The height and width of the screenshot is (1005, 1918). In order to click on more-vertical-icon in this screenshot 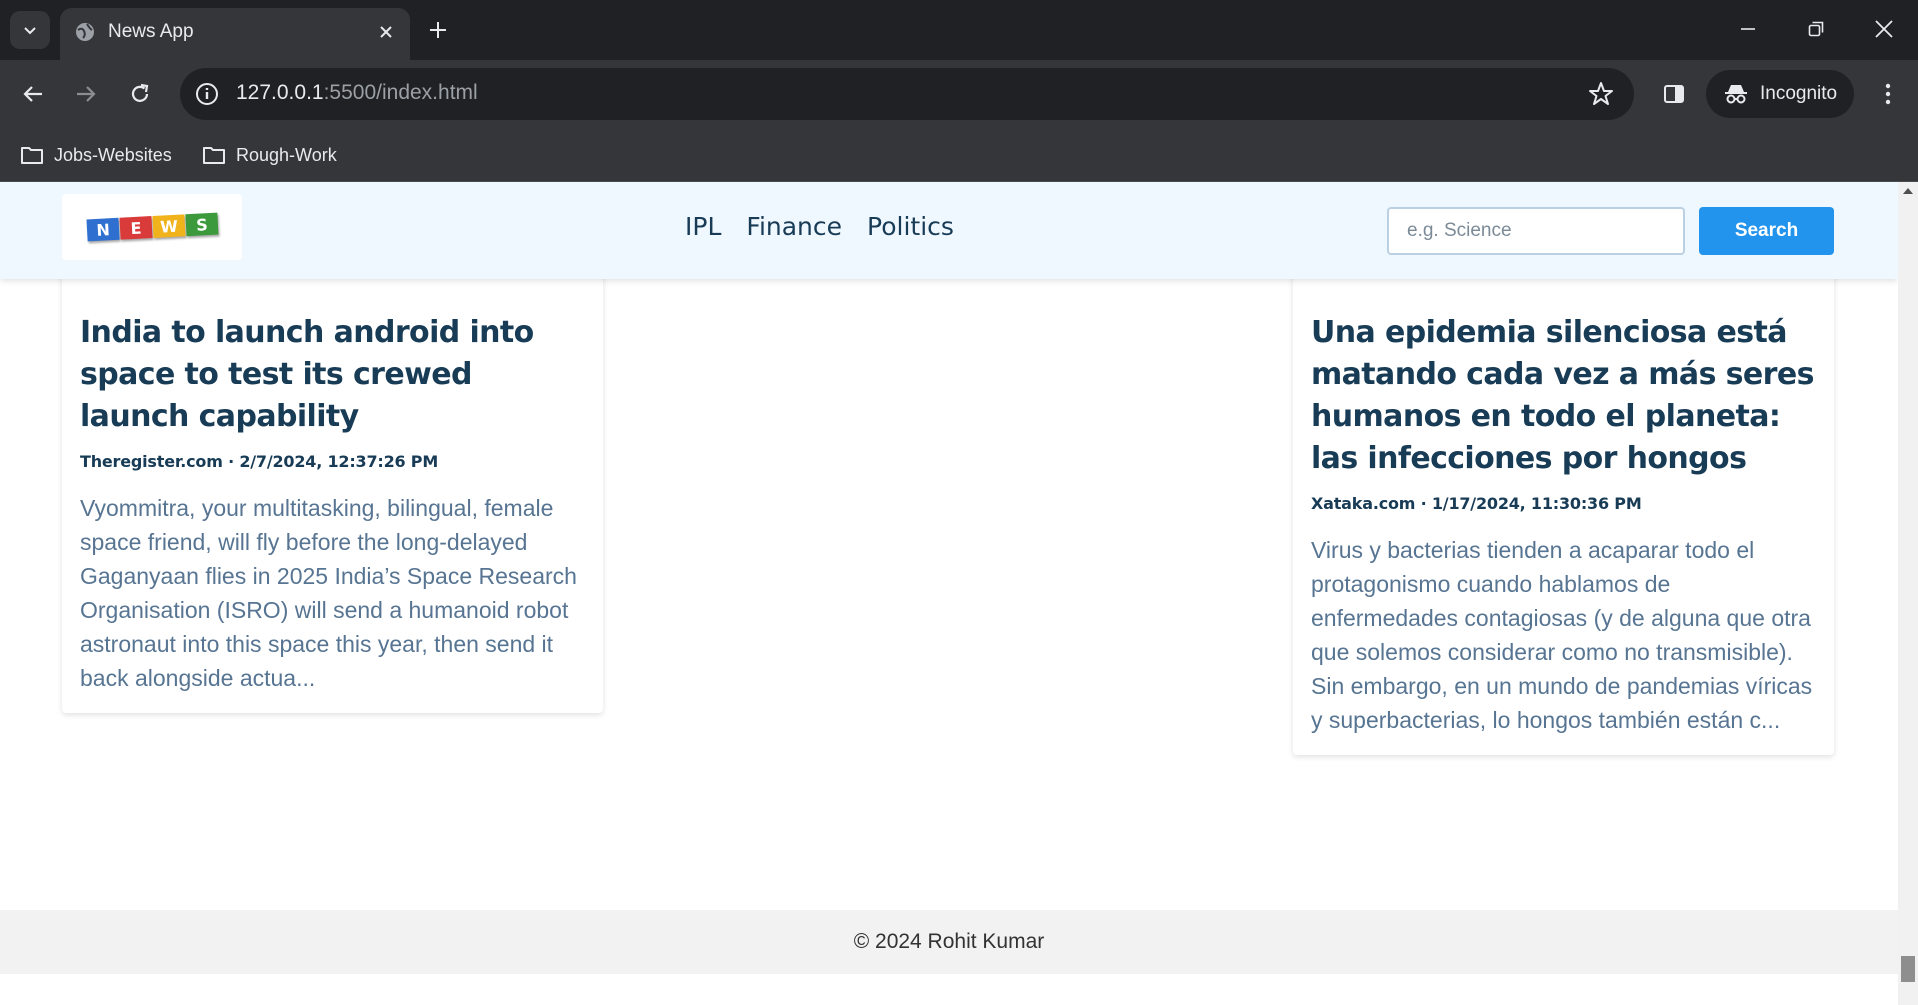, I will do `click(1888, 94)`.